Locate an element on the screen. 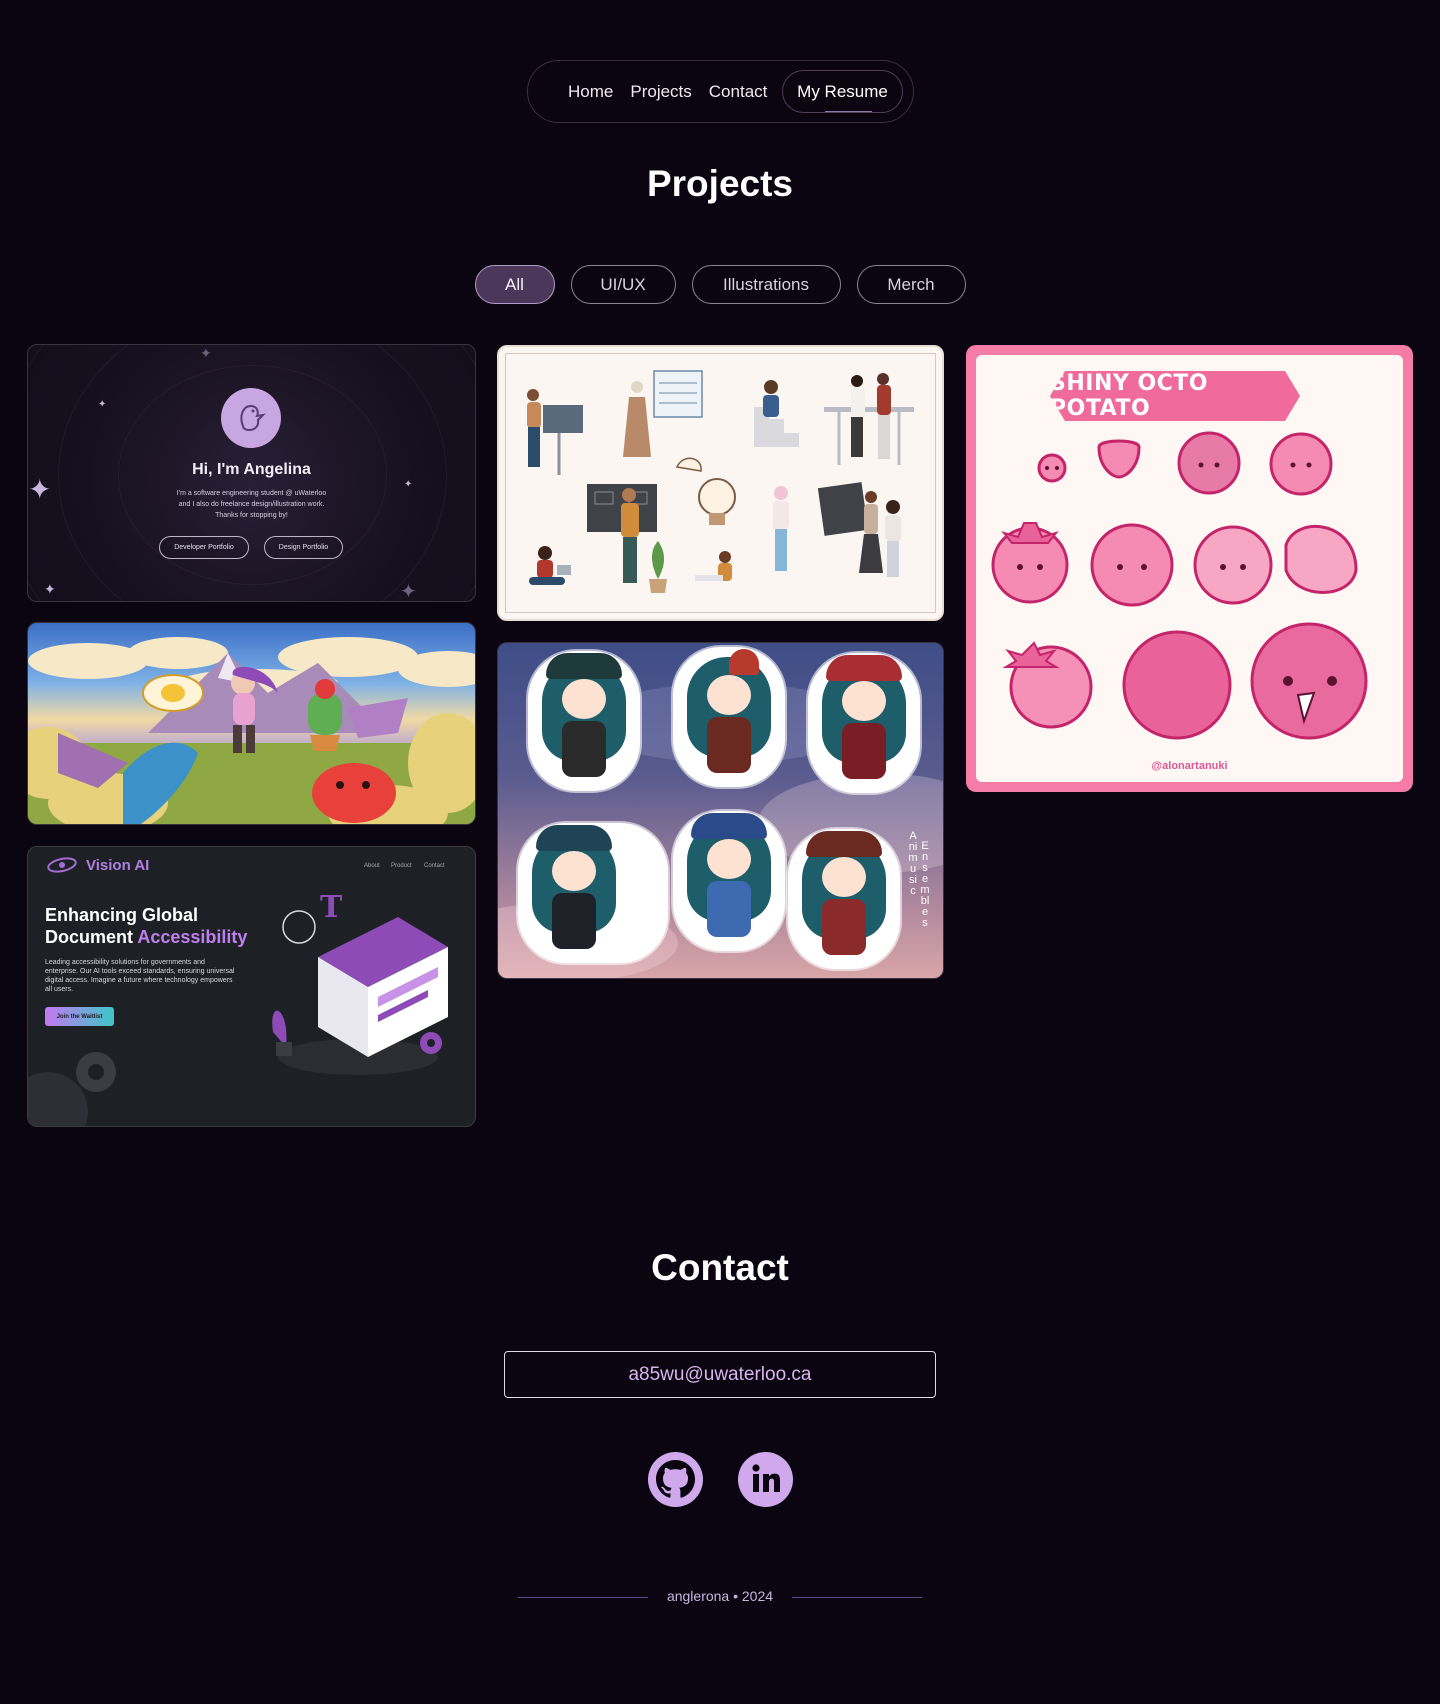  filter-all: All is located at coordinates (514, 284).